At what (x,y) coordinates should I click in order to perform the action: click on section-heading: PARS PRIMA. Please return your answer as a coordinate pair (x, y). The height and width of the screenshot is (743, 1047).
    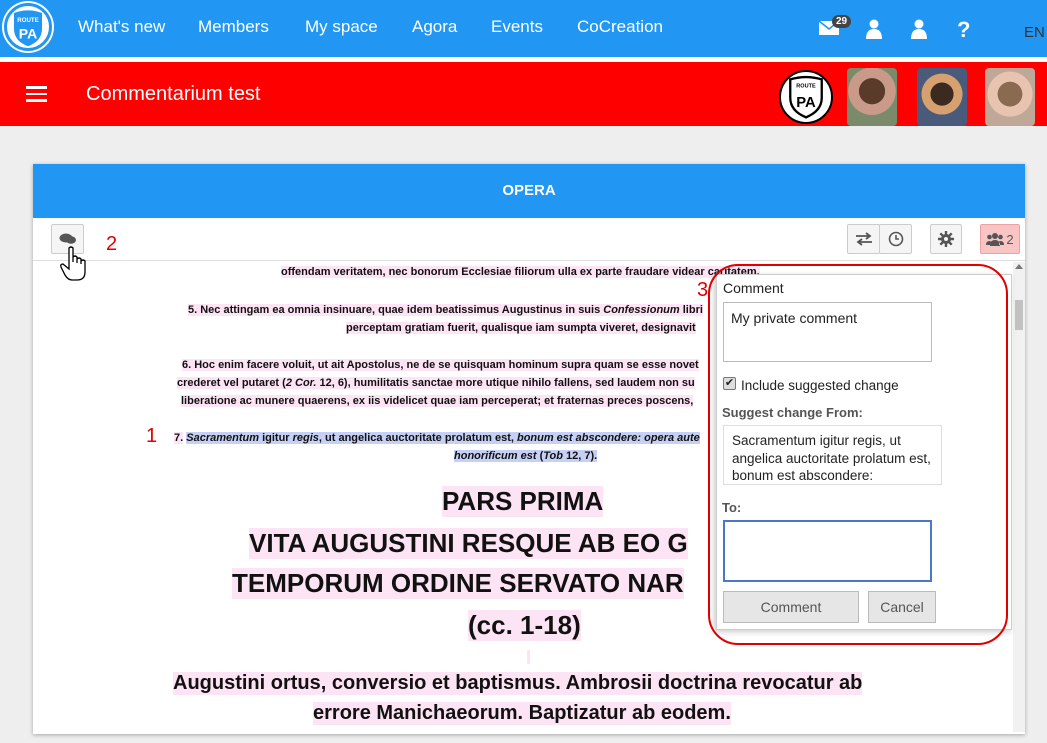
    Looking at the image, I should click on (523, 501).